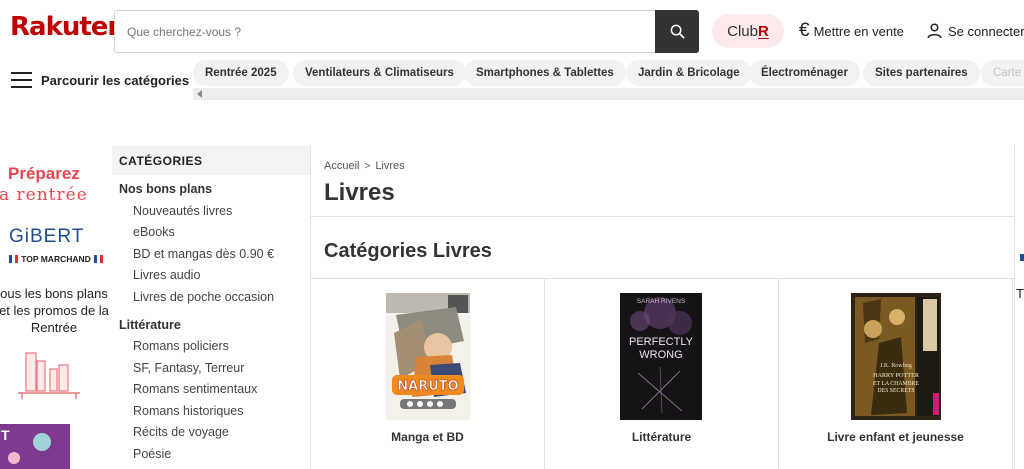 This screenshot has width=1024, height=469. I want to click on chip-electromenager: Électroménager, so click(804, 73).